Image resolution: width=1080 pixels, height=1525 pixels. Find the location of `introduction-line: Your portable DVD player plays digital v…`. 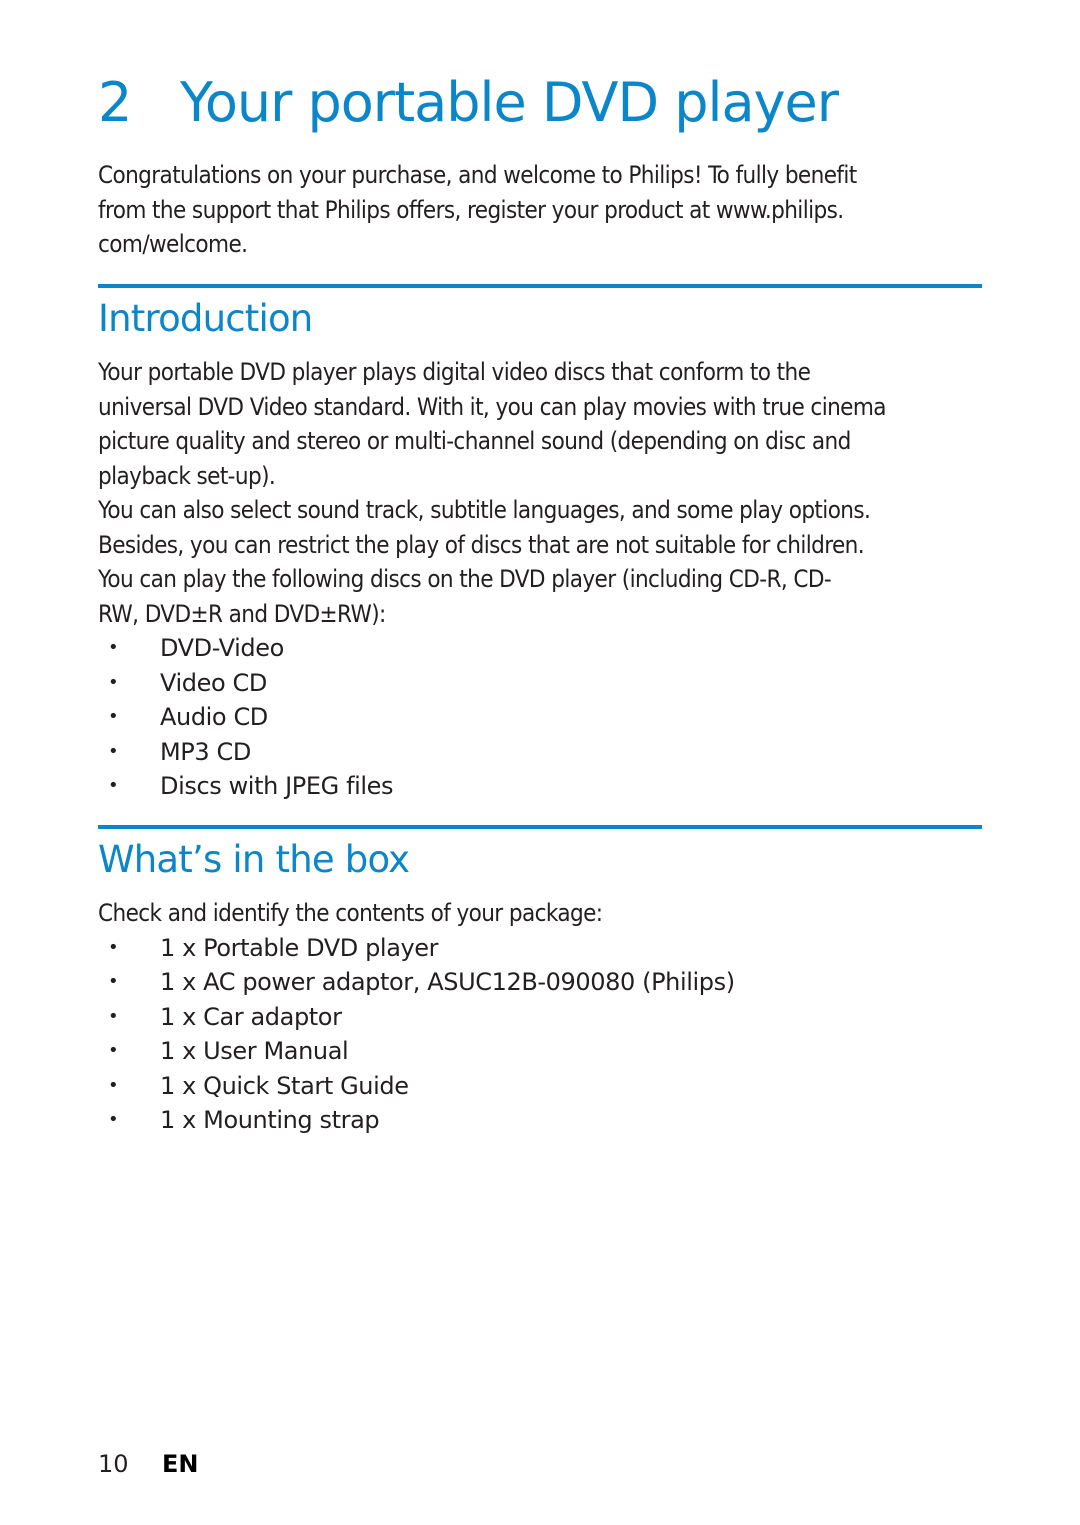

introduction-line: Your portable DVD player plays digital v… is located at coordinates (454, 372).